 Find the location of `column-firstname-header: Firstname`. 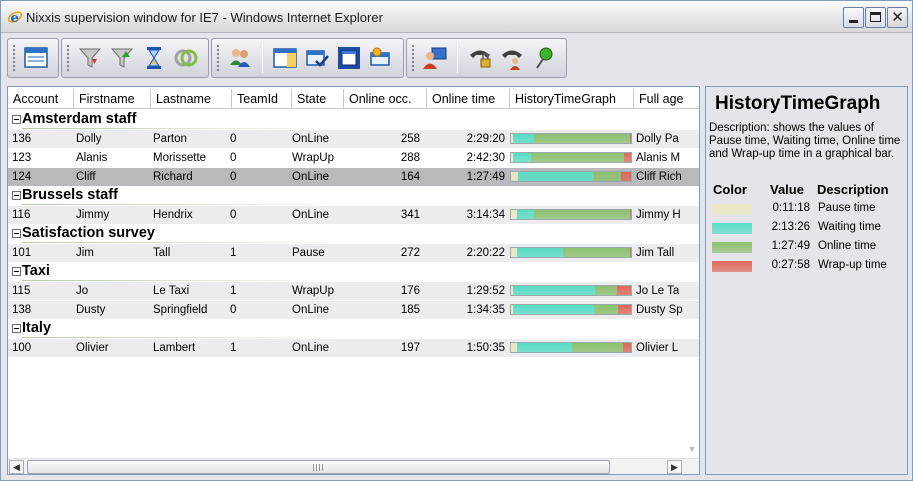

column-firstname-header: Firstname is located at coordinates (112, 99).